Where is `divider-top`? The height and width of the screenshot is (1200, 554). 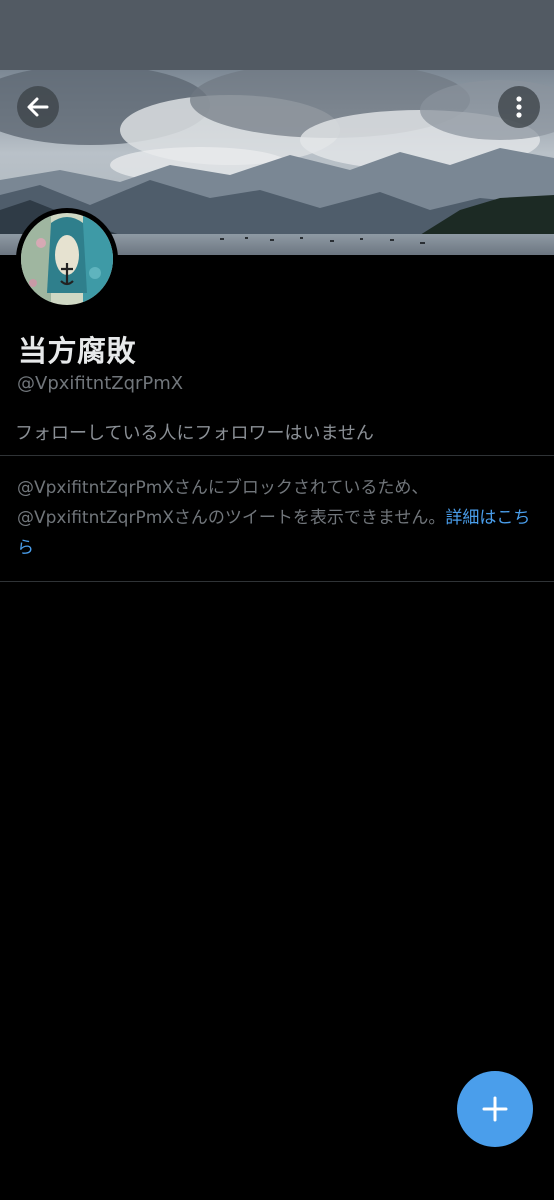 divider-top is located at coordinates (277, 455).